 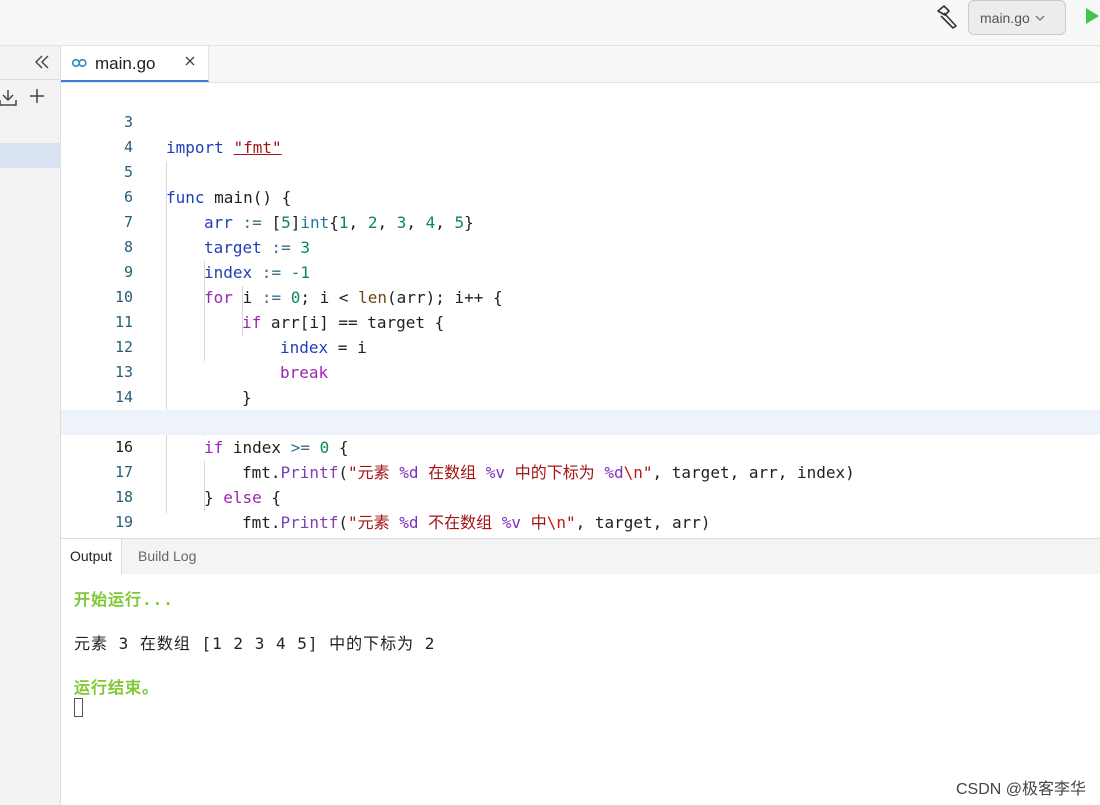 What do you see at coordinates (580, 221) in the screenshot?
I see `code-line-7: 7 target := 3` at bounding box center [580, 221].